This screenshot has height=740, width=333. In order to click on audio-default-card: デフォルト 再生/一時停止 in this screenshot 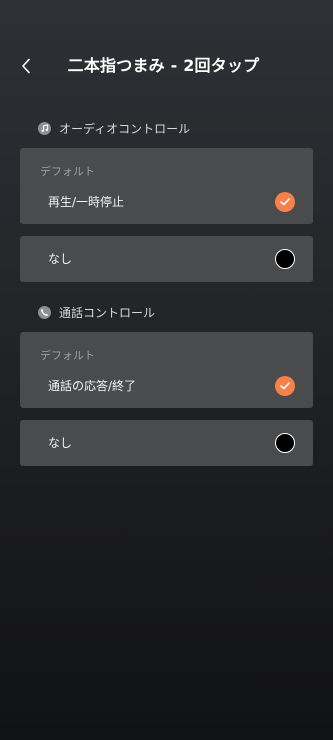, I will do `click(166, 186)`.